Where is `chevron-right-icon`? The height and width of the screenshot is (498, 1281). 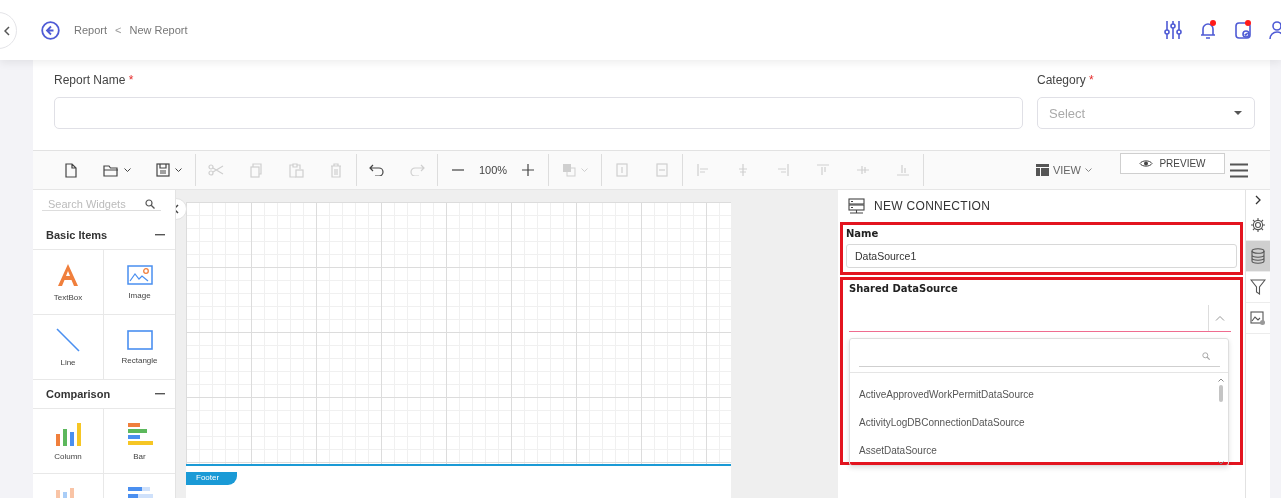 chevron-right-icon is located at coordinates (1258, 200).